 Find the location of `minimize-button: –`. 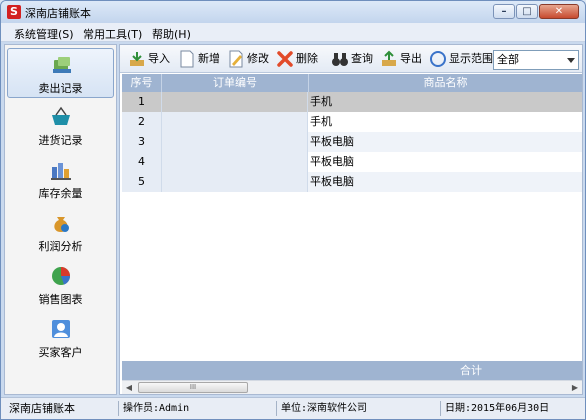

minimize-button: – is located at coordinates (504, 11).